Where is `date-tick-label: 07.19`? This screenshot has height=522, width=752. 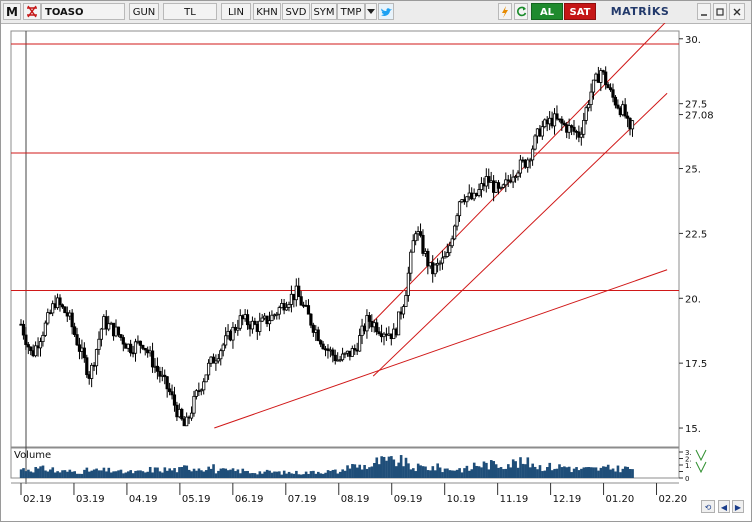
date-tick-label: 07.19 is located at coordinates (302, 499).